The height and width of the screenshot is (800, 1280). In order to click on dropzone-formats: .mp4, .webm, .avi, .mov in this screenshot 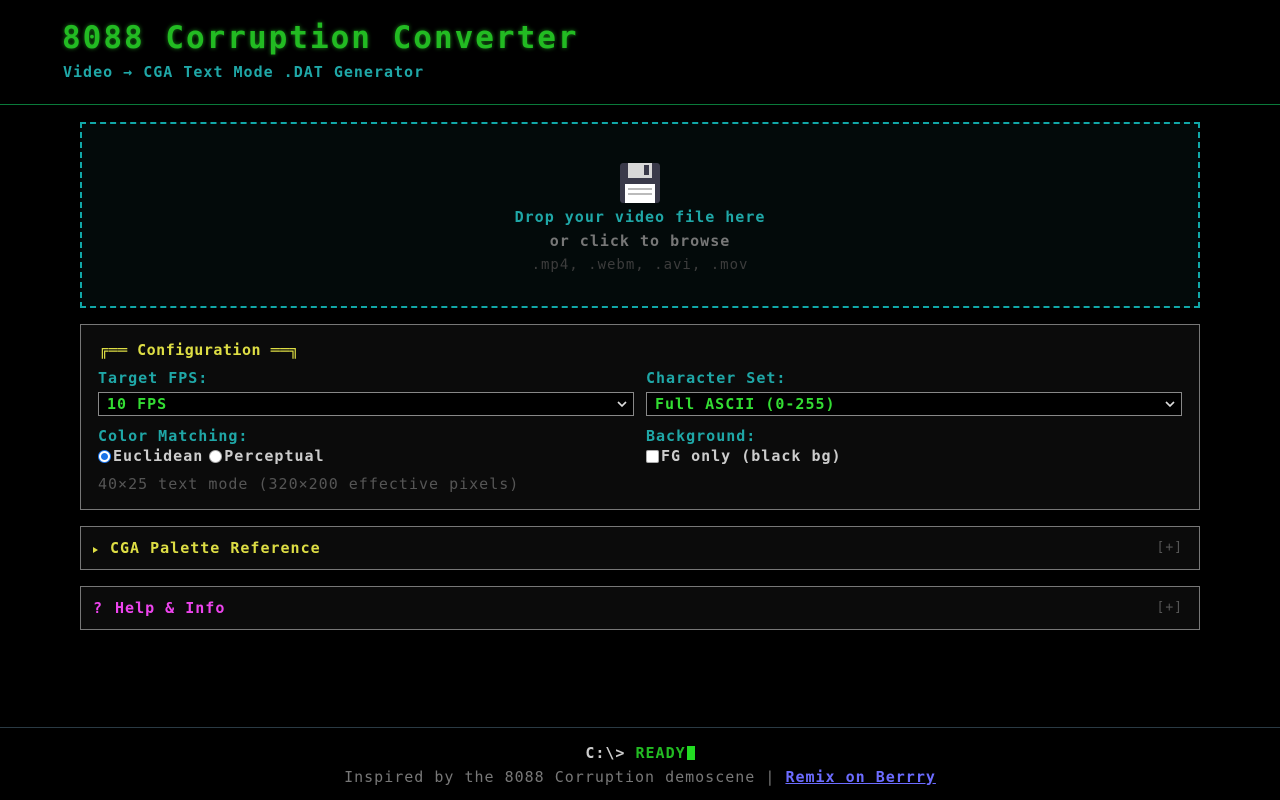, I will do `click(640, 265)`.